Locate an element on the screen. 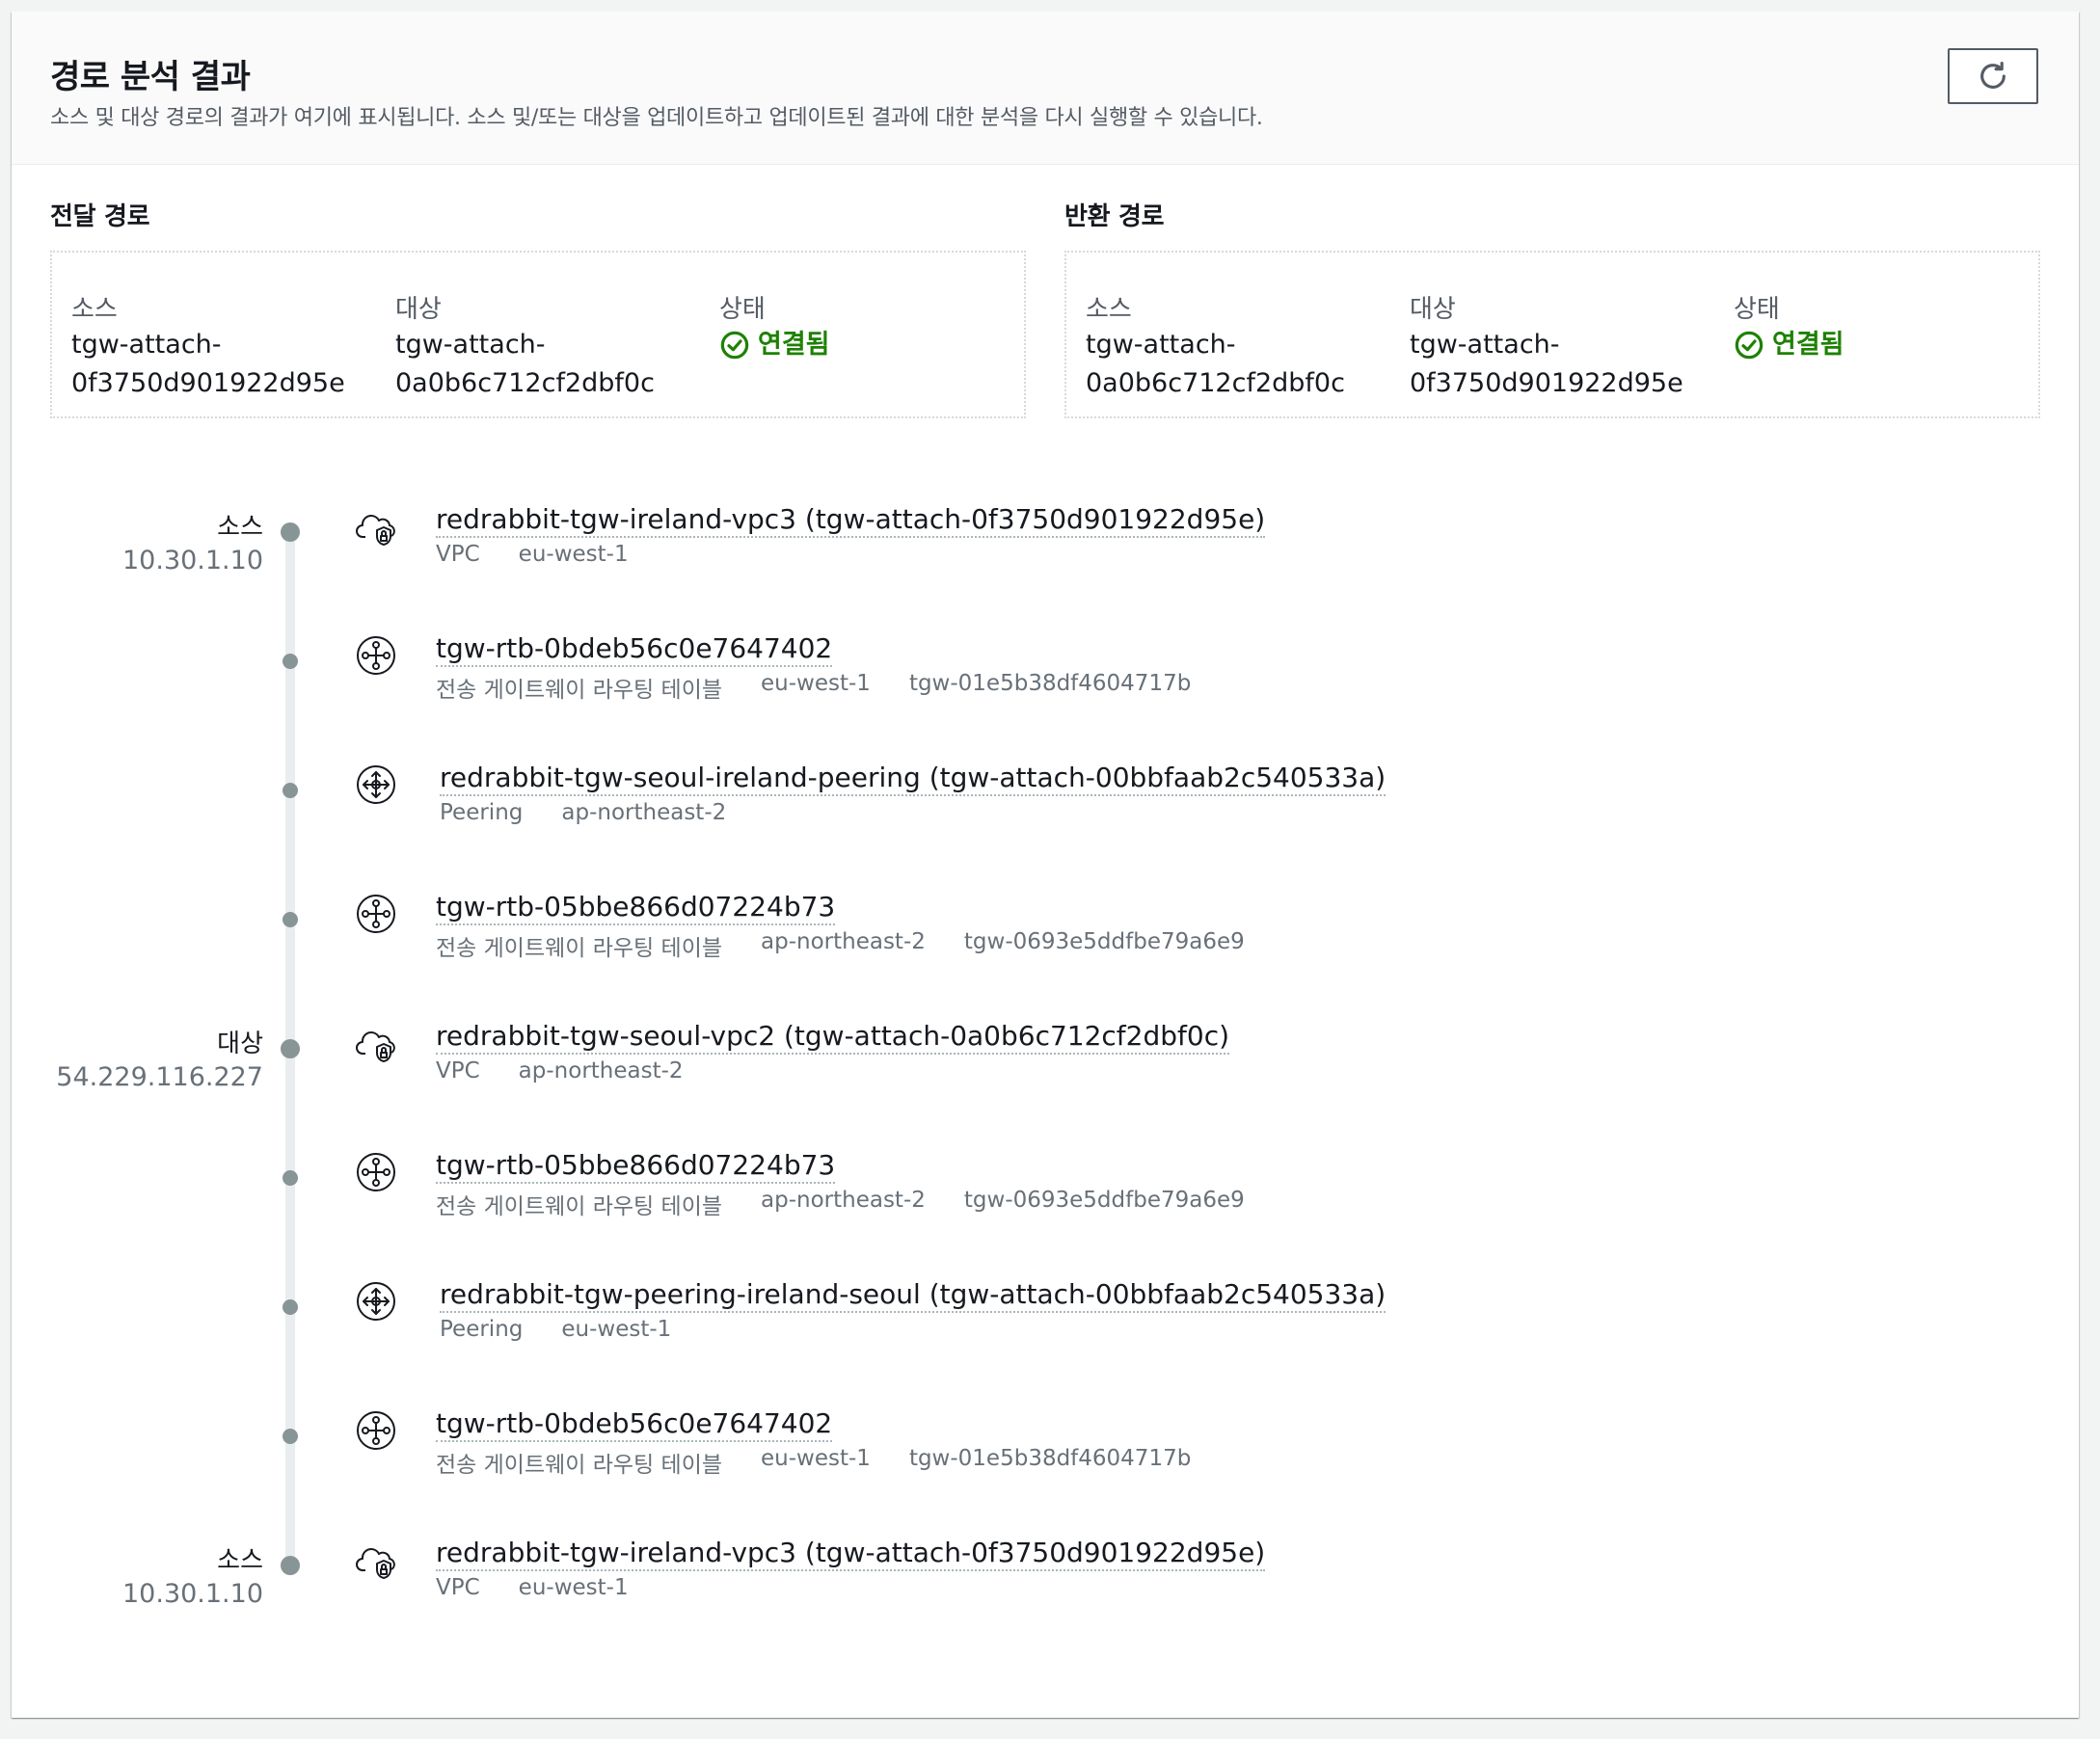  forward-dest-label: 대상 is located at coordinates (418, 309).